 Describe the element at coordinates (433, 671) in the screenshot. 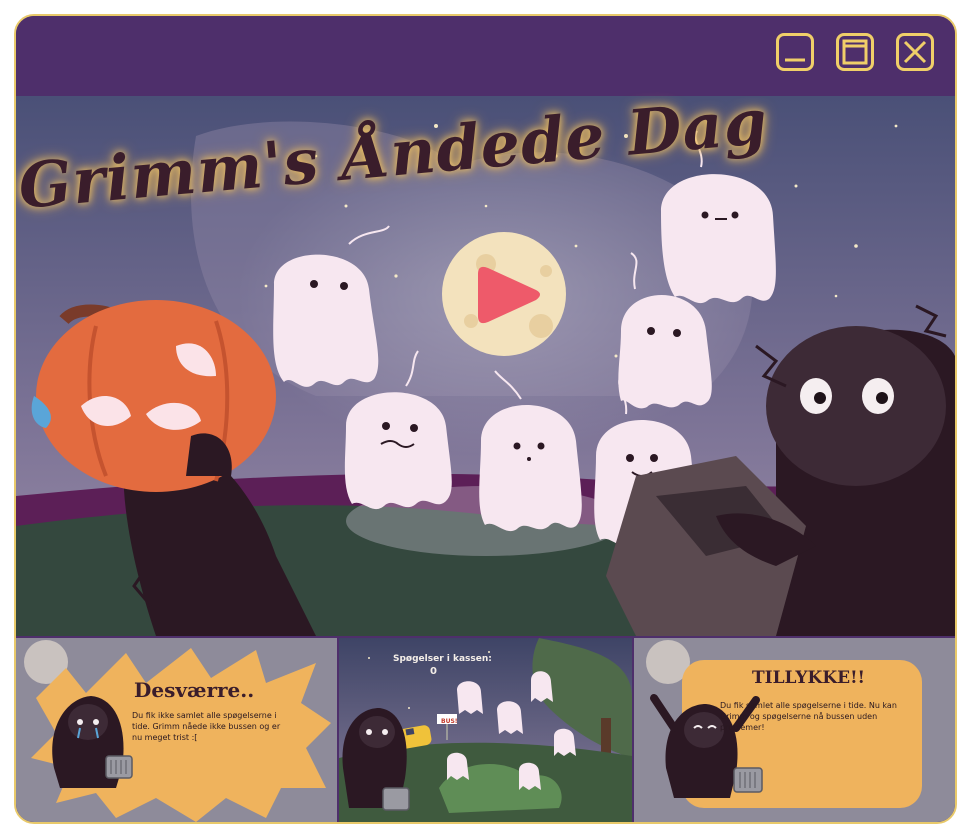

I see `ghost-counter-value: 0` at that location.